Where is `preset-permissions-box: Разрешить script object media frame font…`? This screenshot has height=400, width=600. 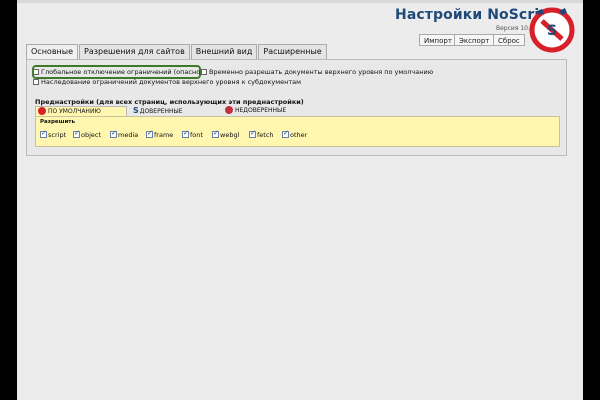 preset-permissions-box: Разрешить script object media frame font… is located at coordinates (297, 131).